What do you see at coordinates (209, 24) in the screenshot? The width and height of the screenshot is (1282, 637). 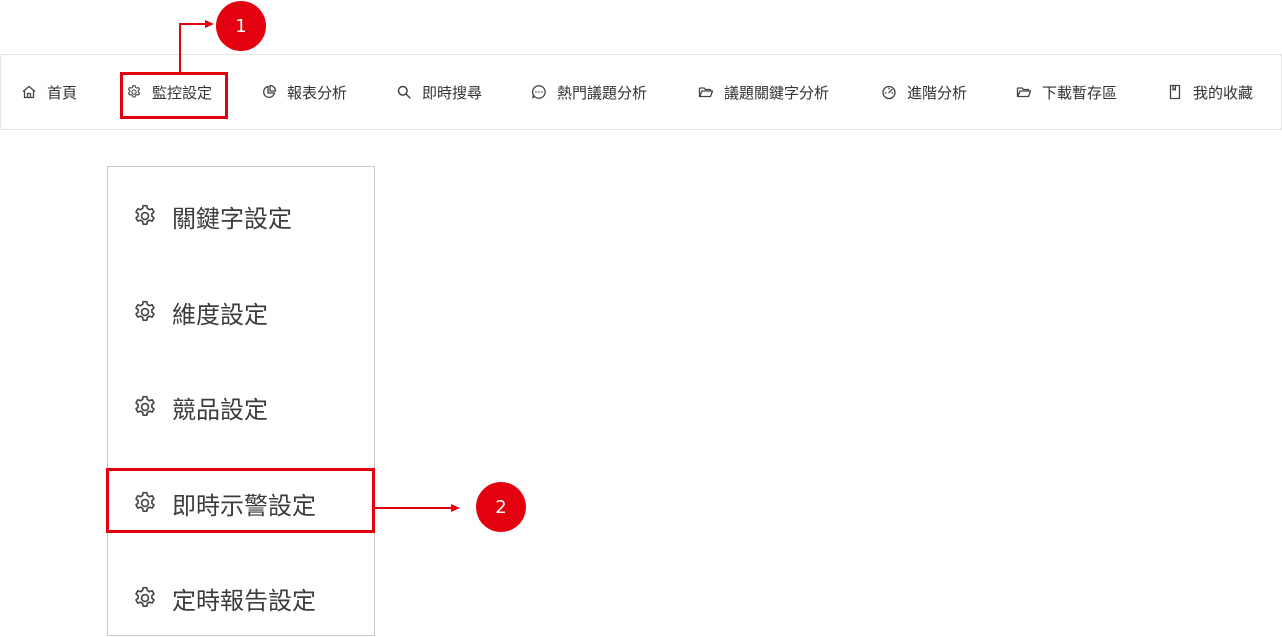 I see `step1-arrowhead` at bounding box center [209, 24].